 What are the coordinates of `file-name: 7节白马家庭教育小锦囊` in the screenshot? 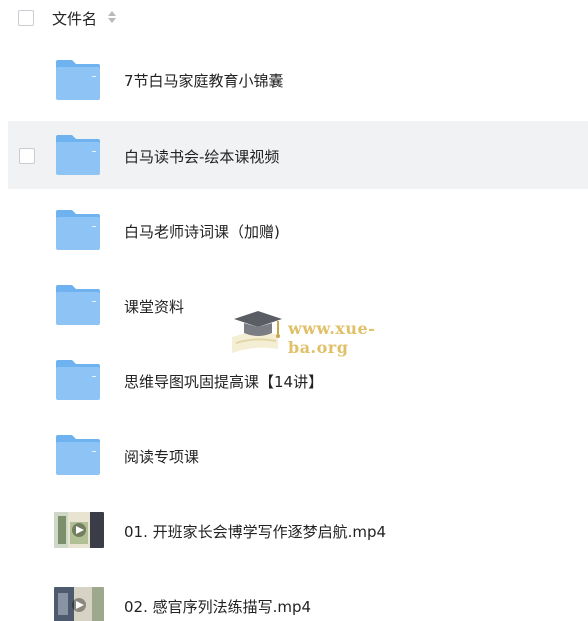 It's located at (204, 80).